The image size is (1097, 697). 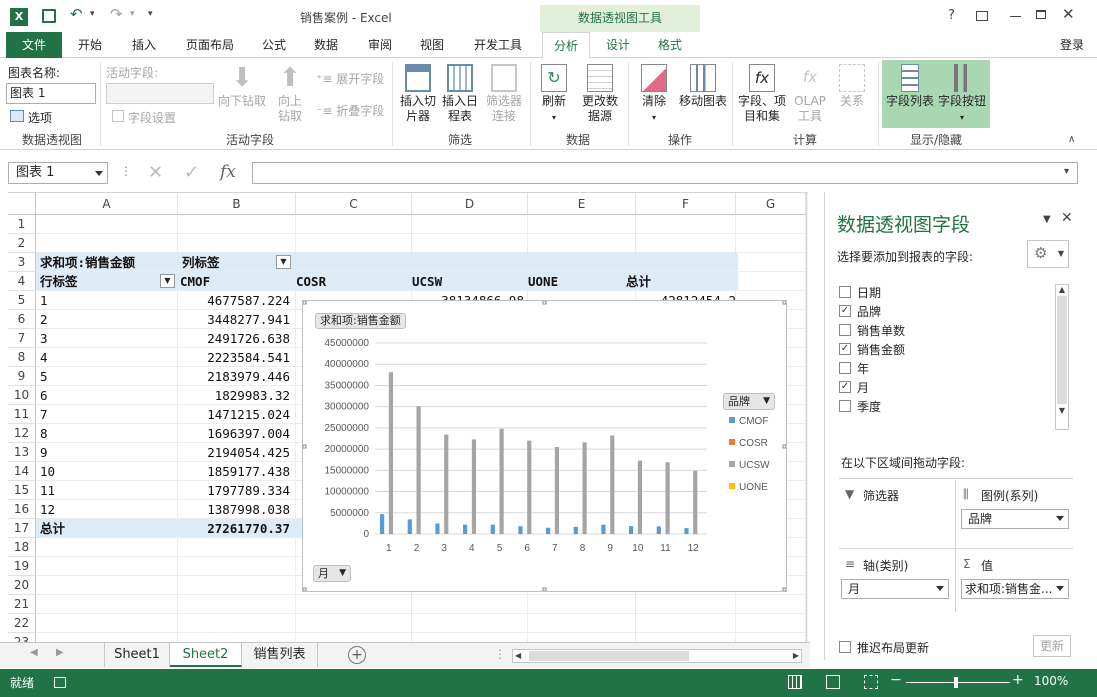 I want to click on select-all-corner, so click(x=22, y=204).